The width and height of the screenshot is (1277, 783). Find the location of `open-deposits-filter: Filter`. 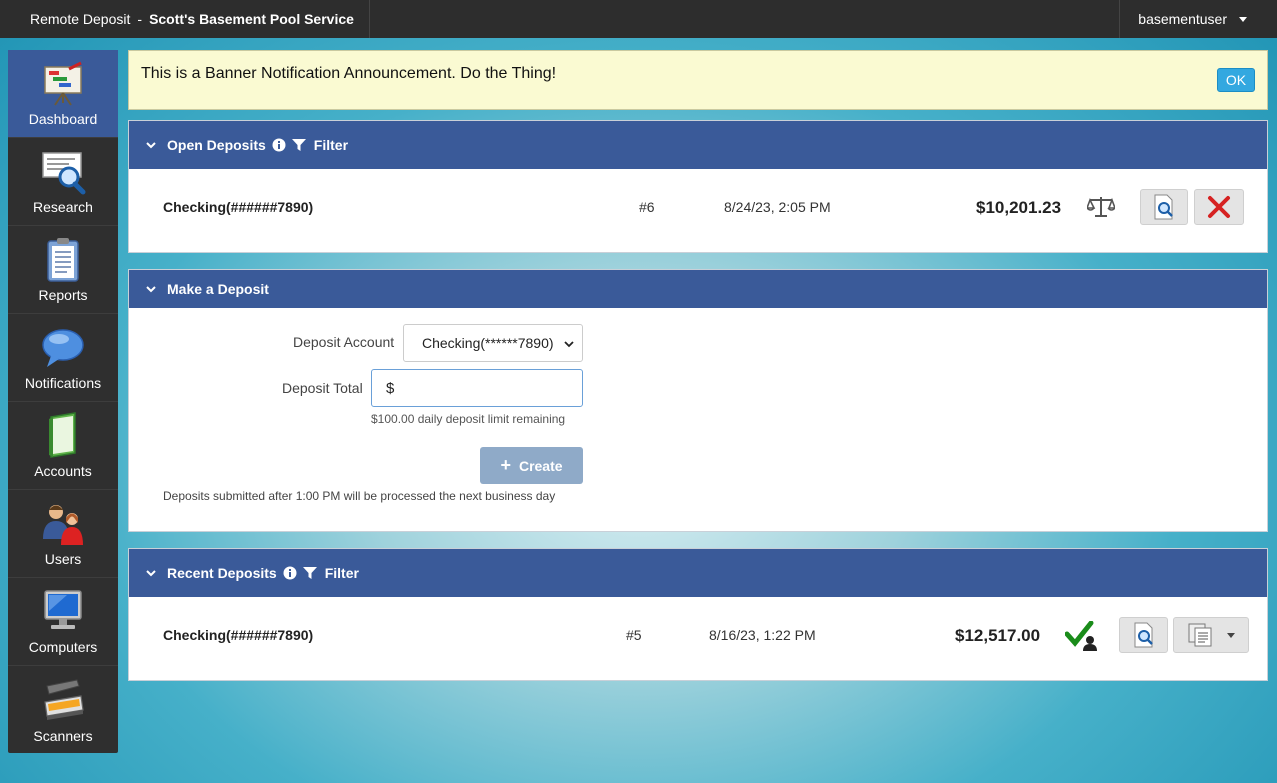

open-deposits-filter: Filter is located at coordinates (331, 145).